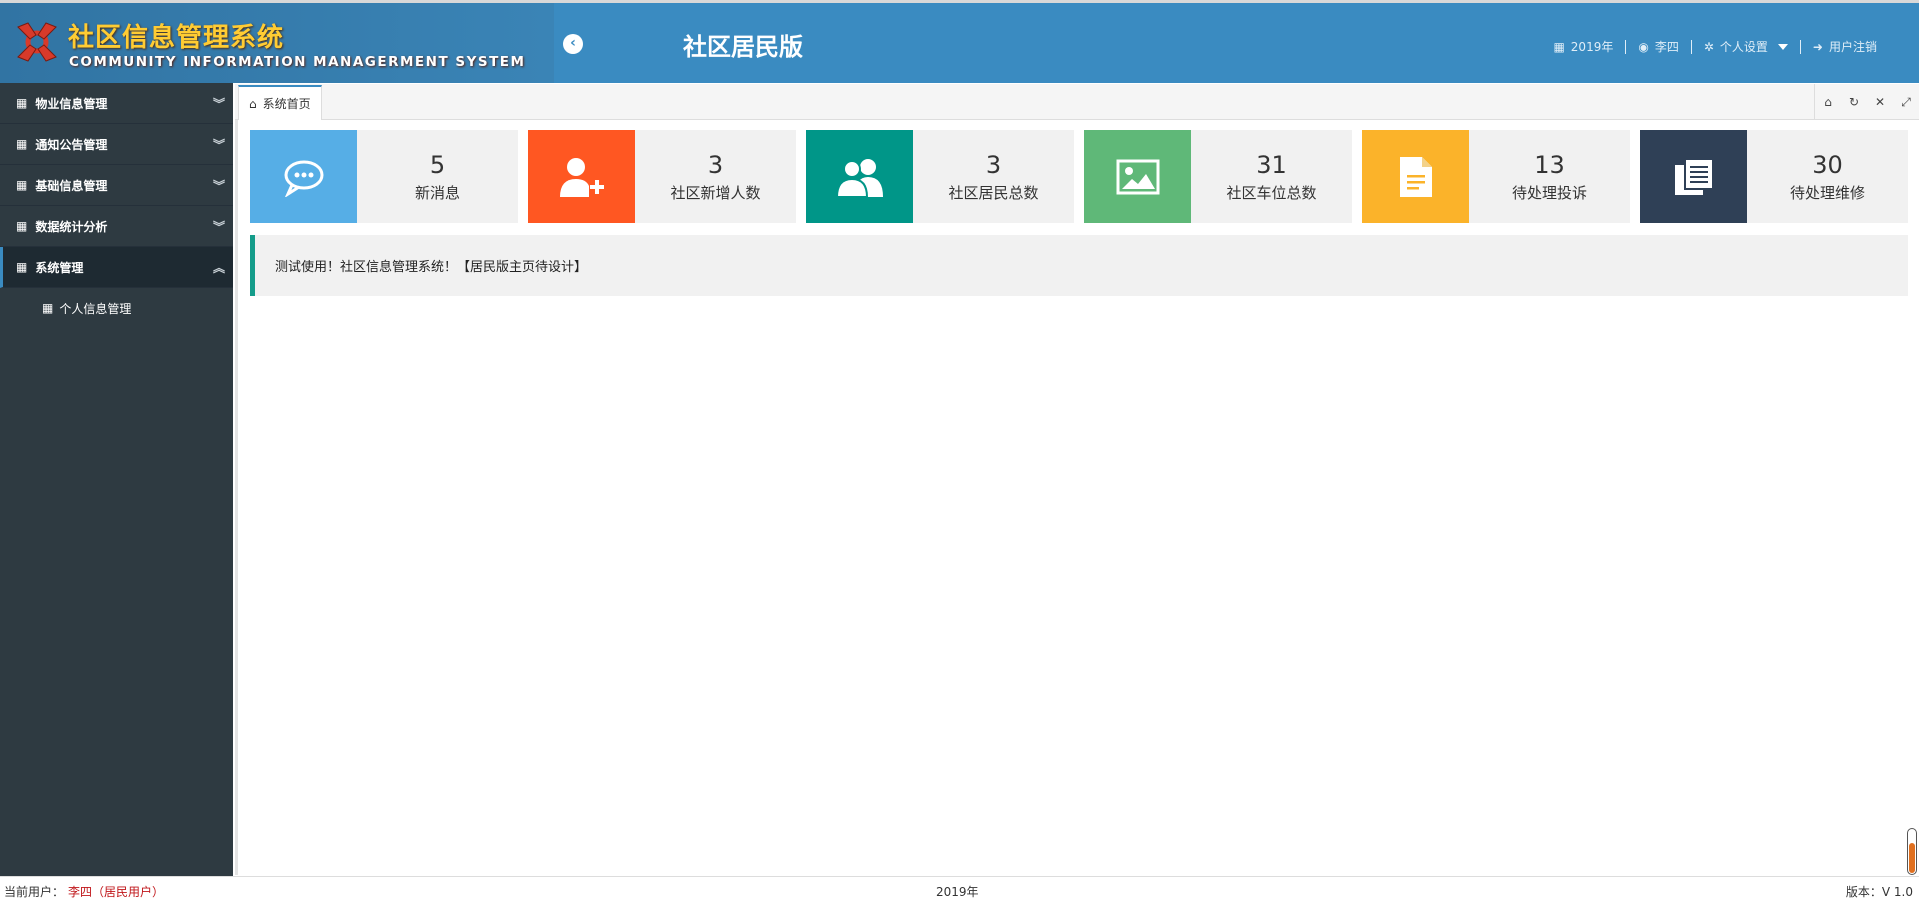 This screenshot has width=1919, height=901. I want to click on documents-icon, so click(1693, 176).